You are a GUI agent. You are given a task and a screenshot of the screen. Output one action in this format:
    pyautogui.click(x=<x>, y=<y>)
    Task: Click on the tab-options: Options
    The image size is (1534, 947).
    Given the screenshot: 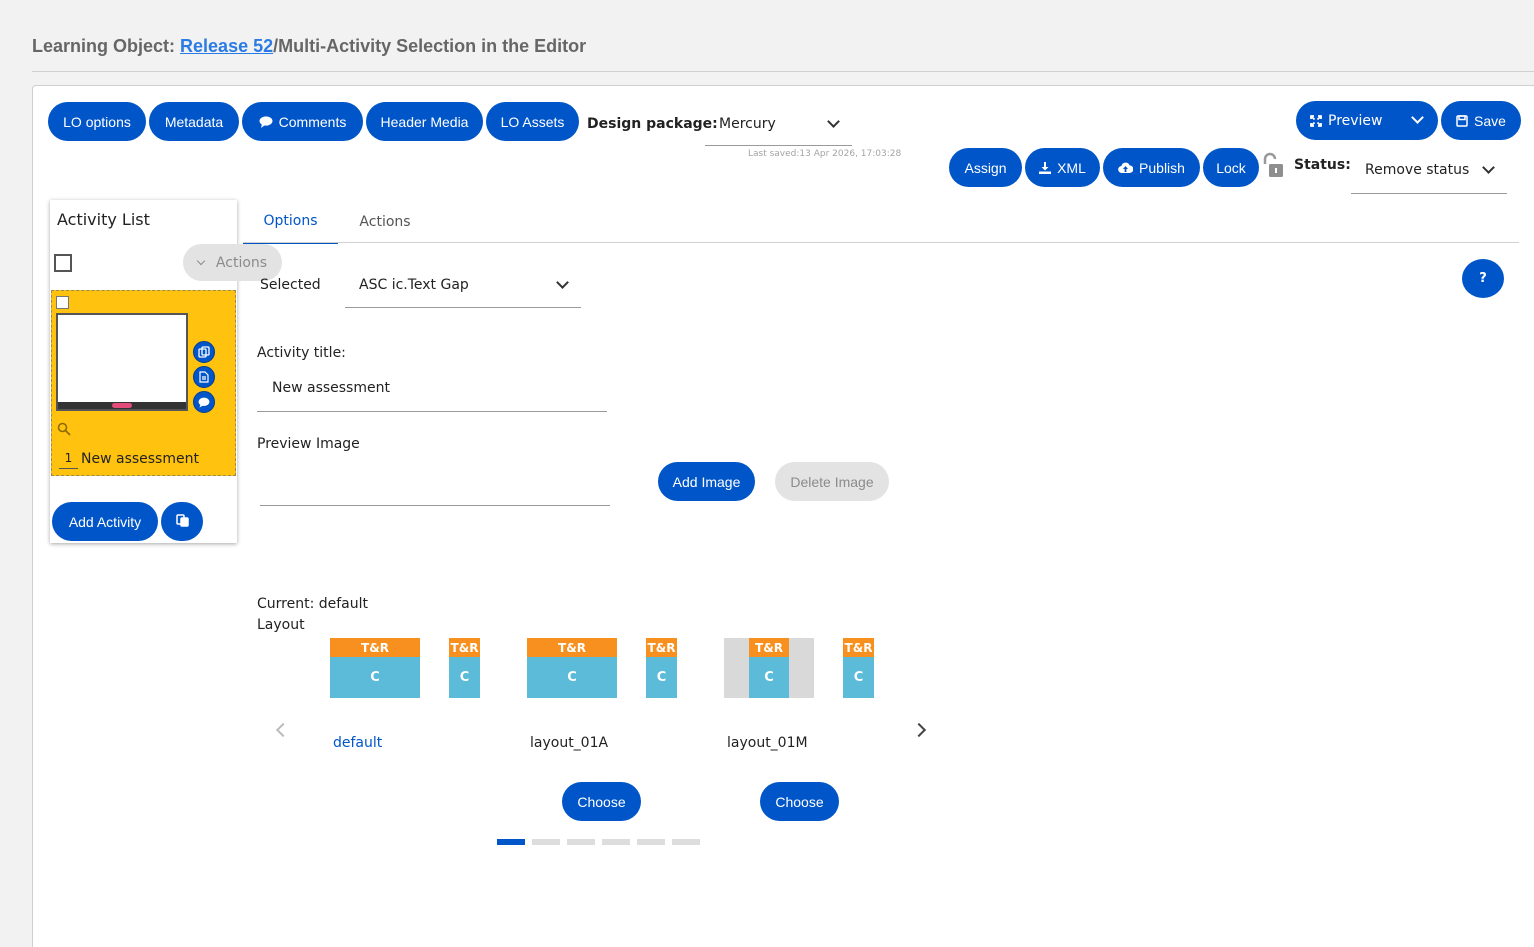 What is the action you would take?
    pyautogui.click(x=290, y=222)
    